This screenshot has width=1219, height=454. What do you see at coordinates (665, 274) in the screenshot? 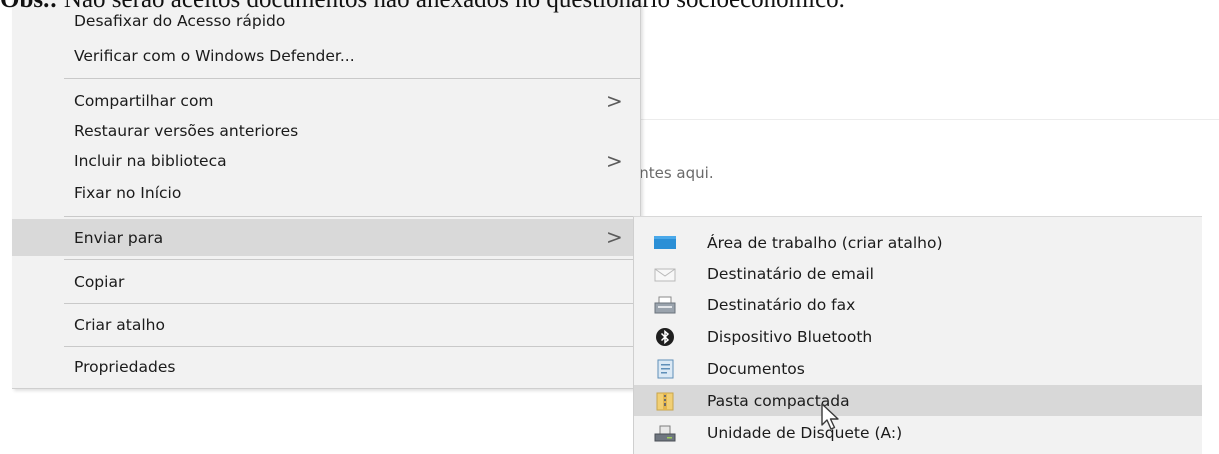
I see `mail-recipient-icon` at bounding box center [665, 274].